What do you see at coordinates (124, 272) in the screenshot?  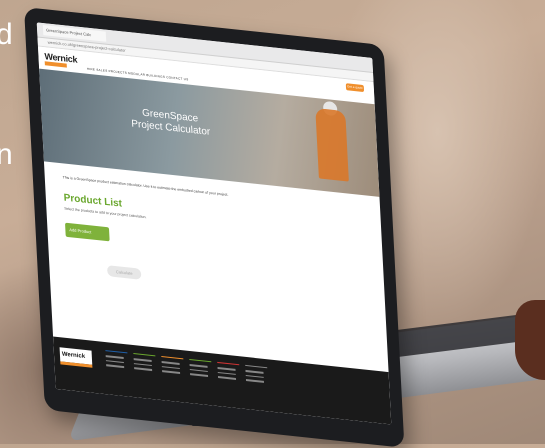 I see `calculate-button: Calculate` at bounding box center [124, 272].